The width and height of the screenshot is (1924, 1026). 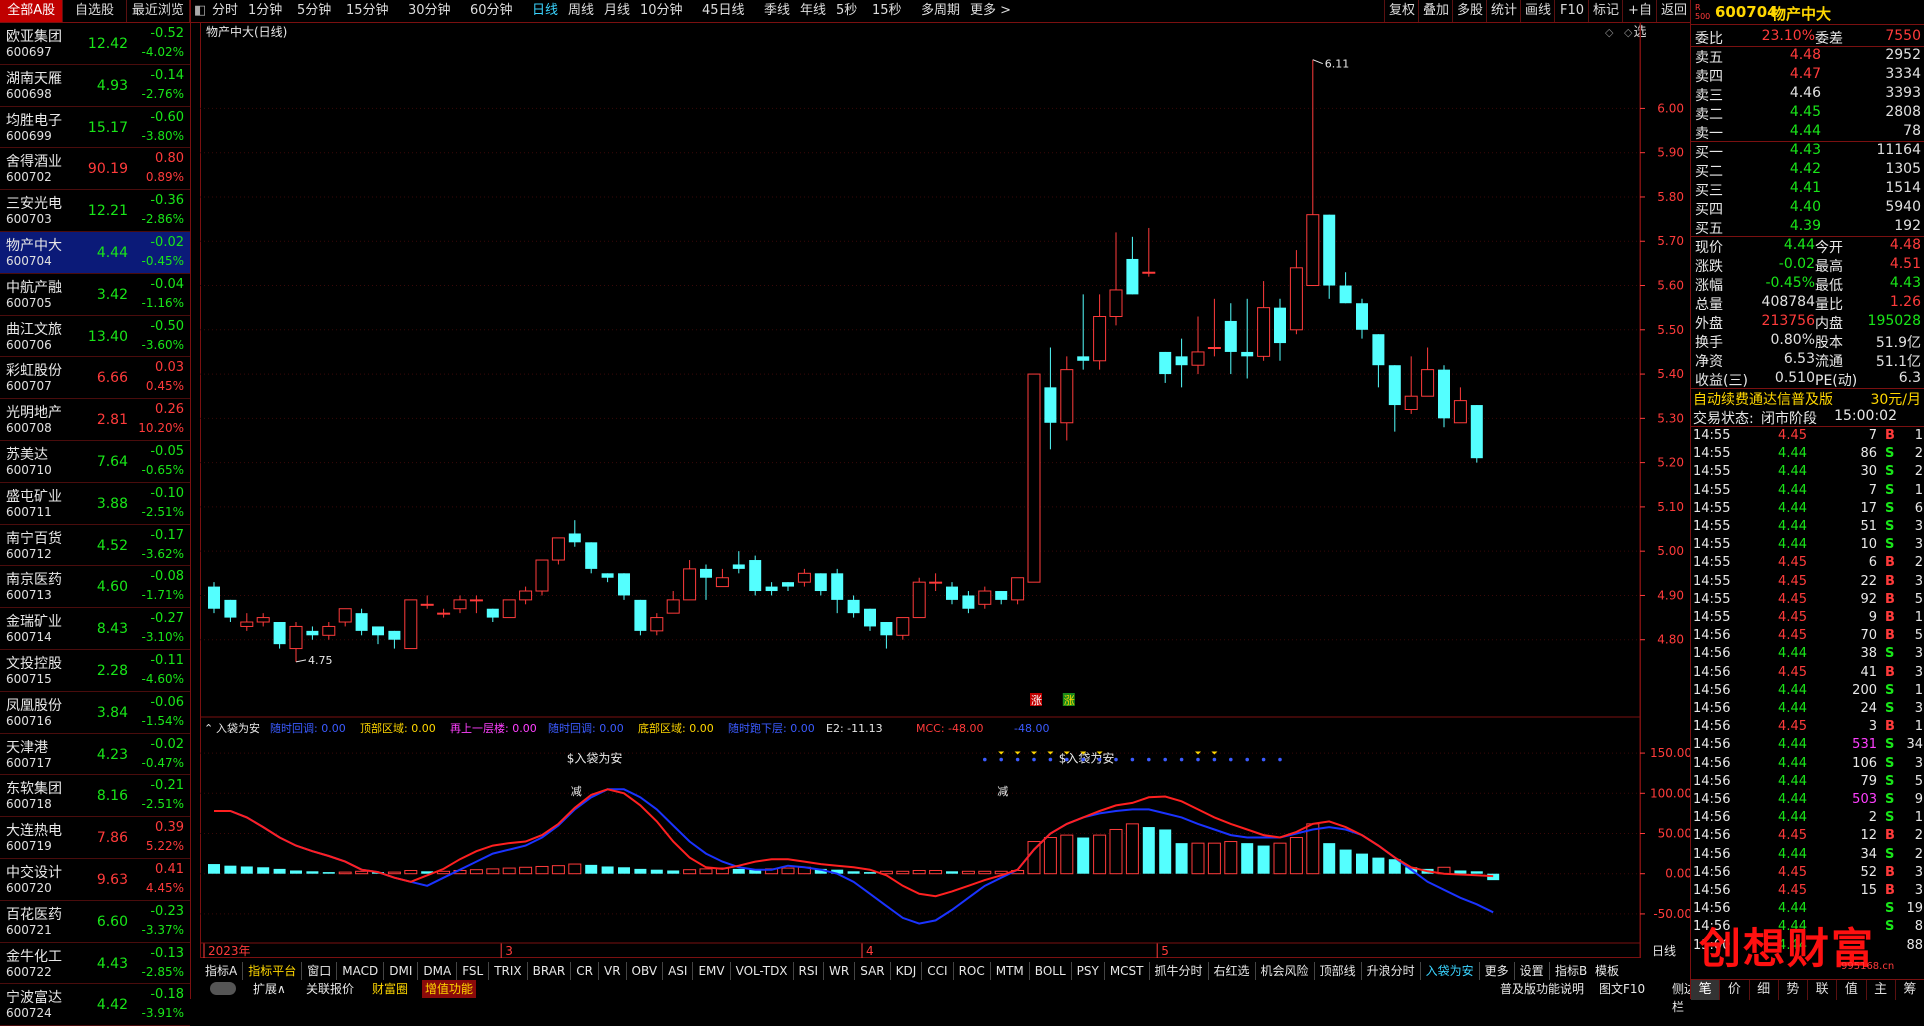 What do you see at coordinates (813, 11) in the screenshot?
I see `period-button: 年线` at bounding box center [813, 11].